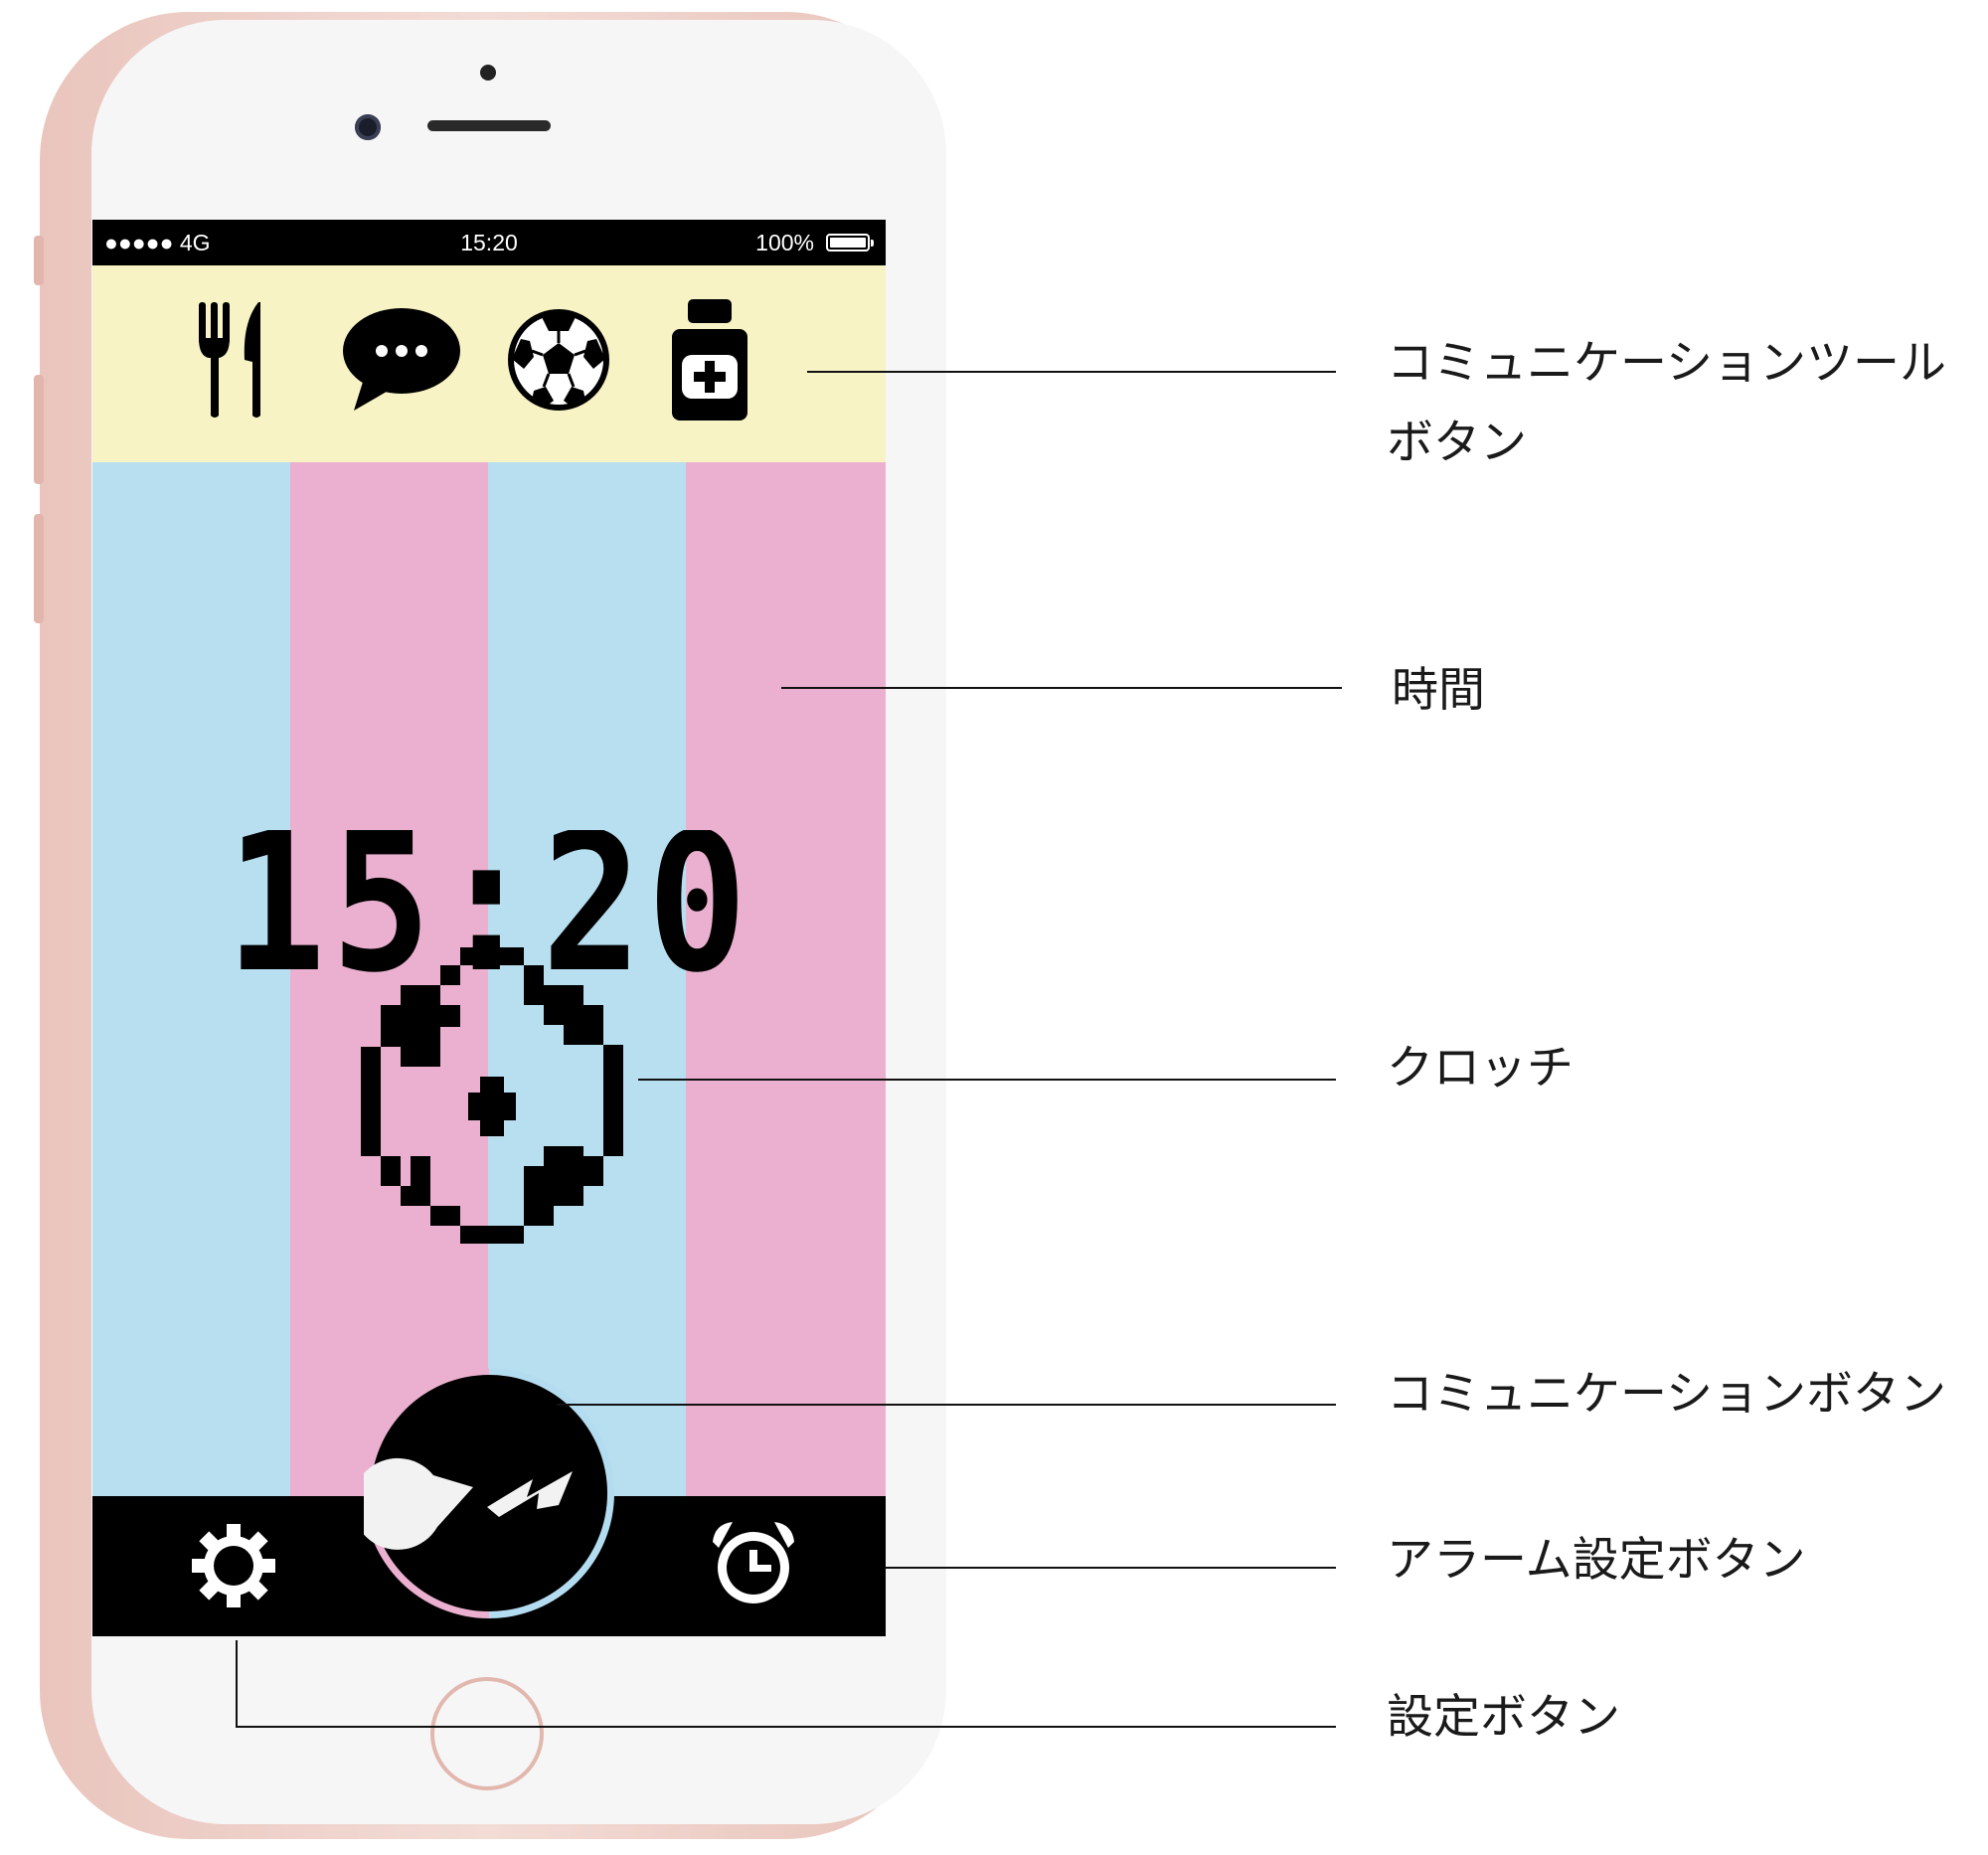 The width and height of the screenshot is (1988, 1855). I want to click on callout-line-2: ボタン, so click(1457, 443).